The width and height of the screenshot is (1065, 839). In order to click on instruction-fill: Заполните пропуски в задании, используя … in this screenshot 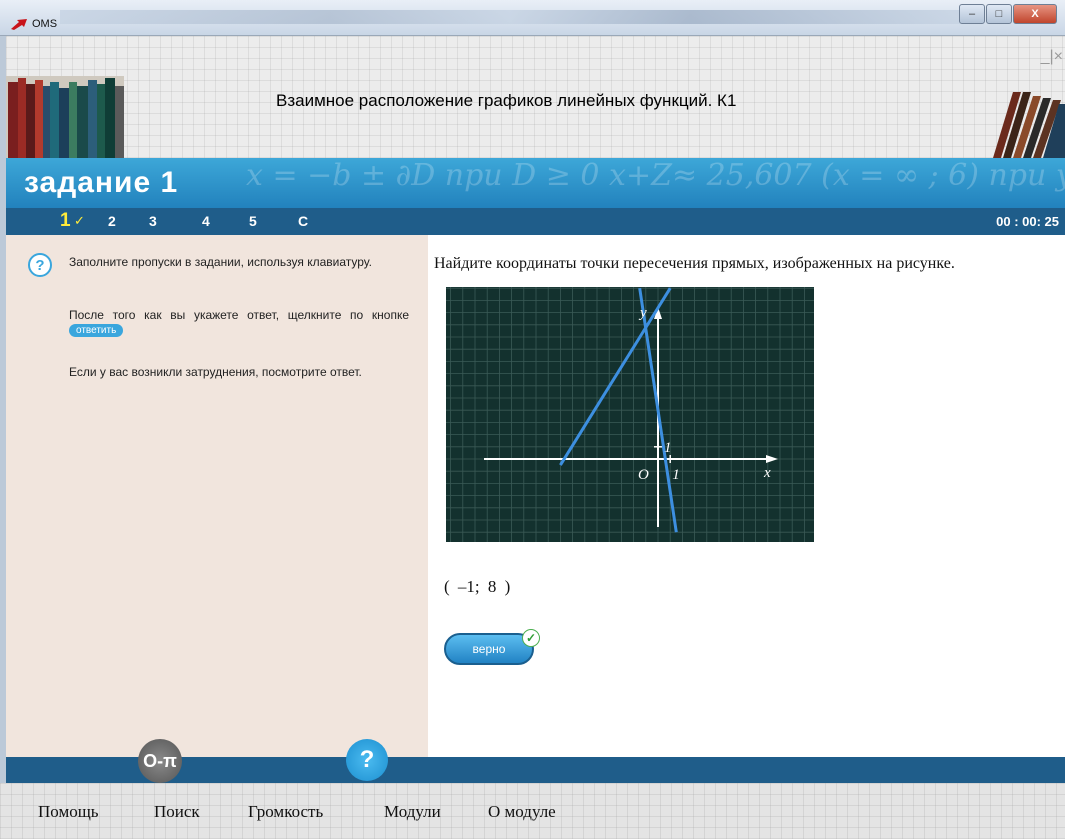, I will do `click(220, 262)`.